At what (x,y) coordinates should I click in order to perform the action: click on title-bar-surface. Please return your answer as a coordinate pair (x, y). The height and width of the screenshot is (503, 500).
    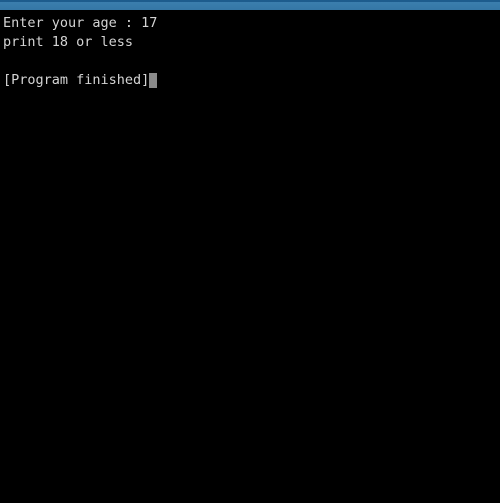
    Looking at the image, I should click on (250, 6).